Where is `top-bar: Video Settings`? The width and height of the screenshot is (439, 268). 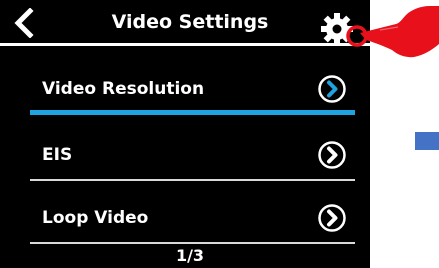 top-bar: Video Settings is located at coordinates (185, 22).